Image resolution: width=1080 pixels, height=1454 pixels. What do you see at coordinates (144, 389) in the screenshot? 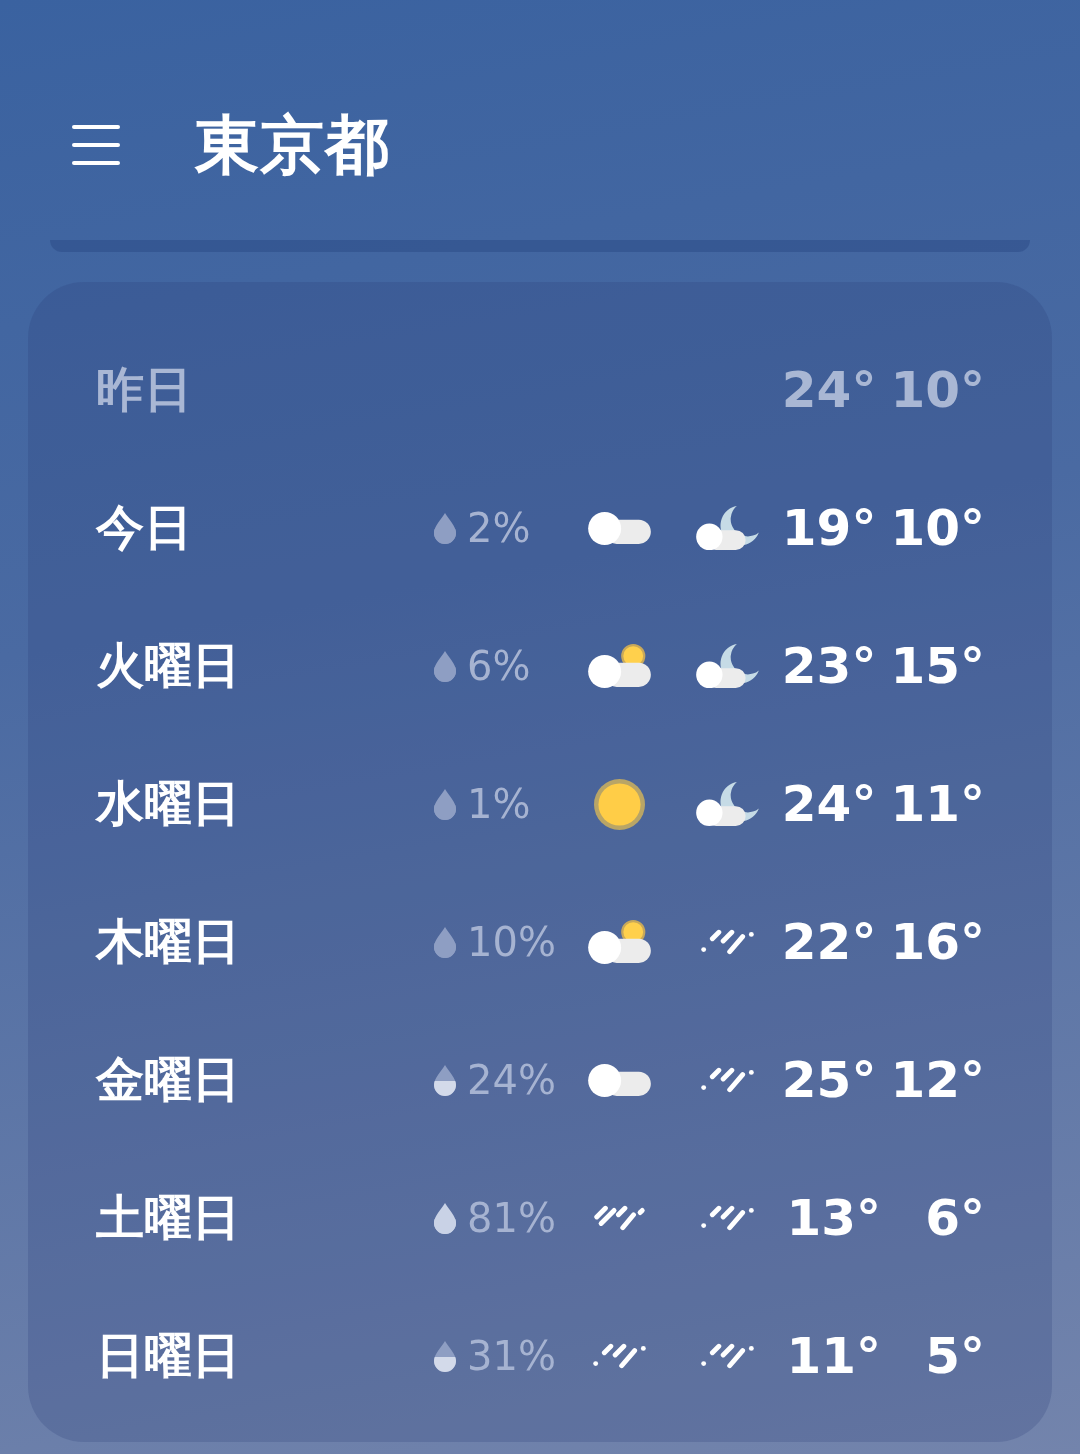
I see `day-label: 昨日` at bounding box center [144, 389].